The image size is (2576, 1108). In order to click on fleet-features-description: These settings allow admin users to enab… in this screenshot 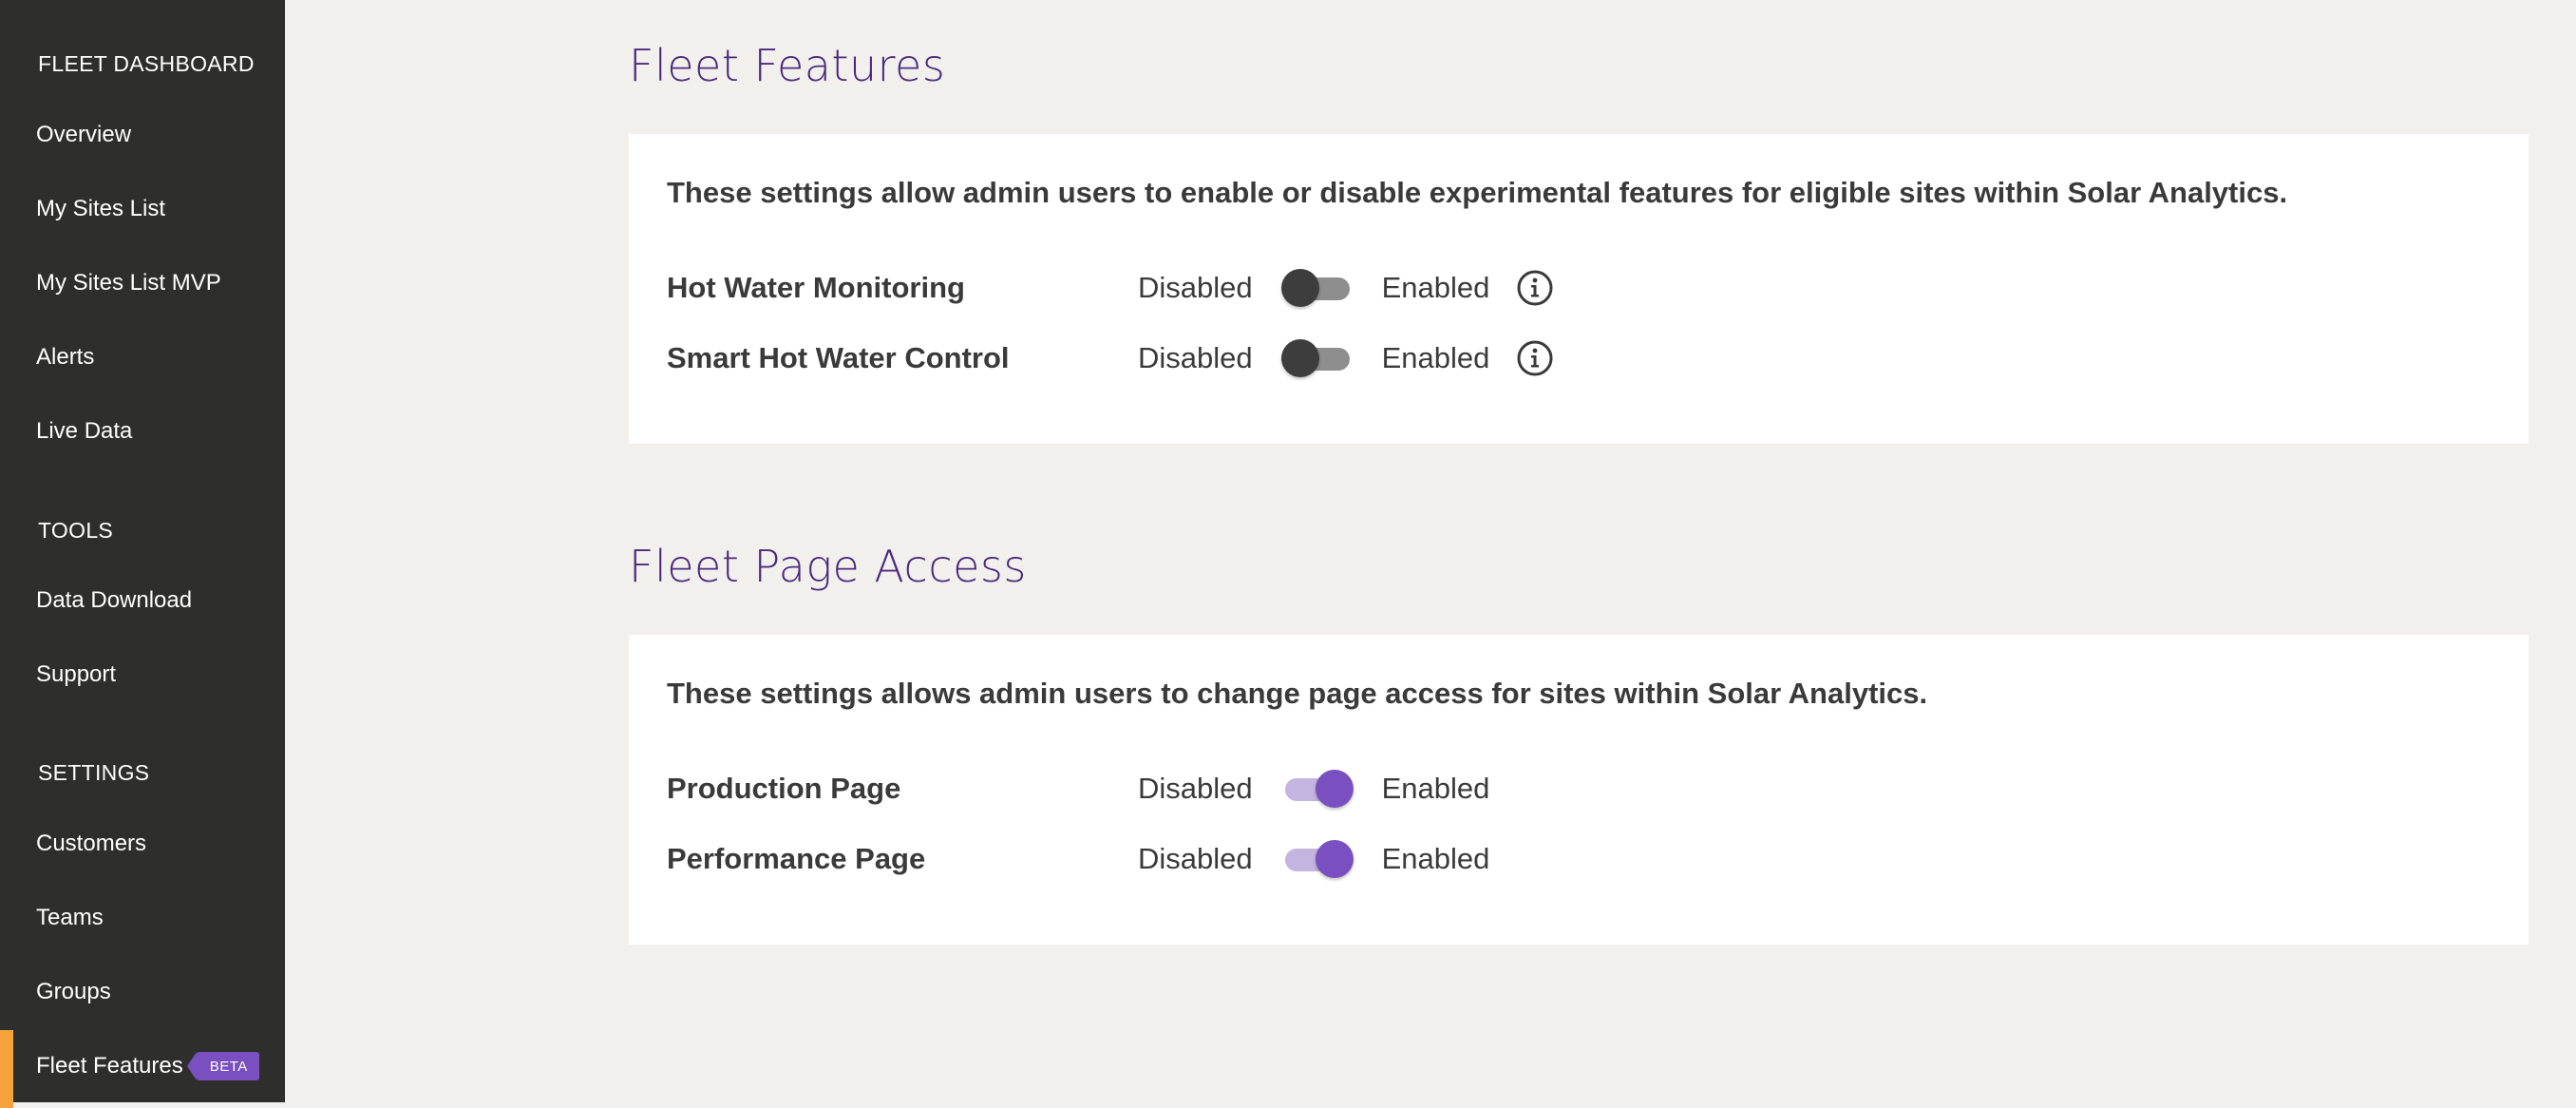, I will do `click(1477, 193)`.